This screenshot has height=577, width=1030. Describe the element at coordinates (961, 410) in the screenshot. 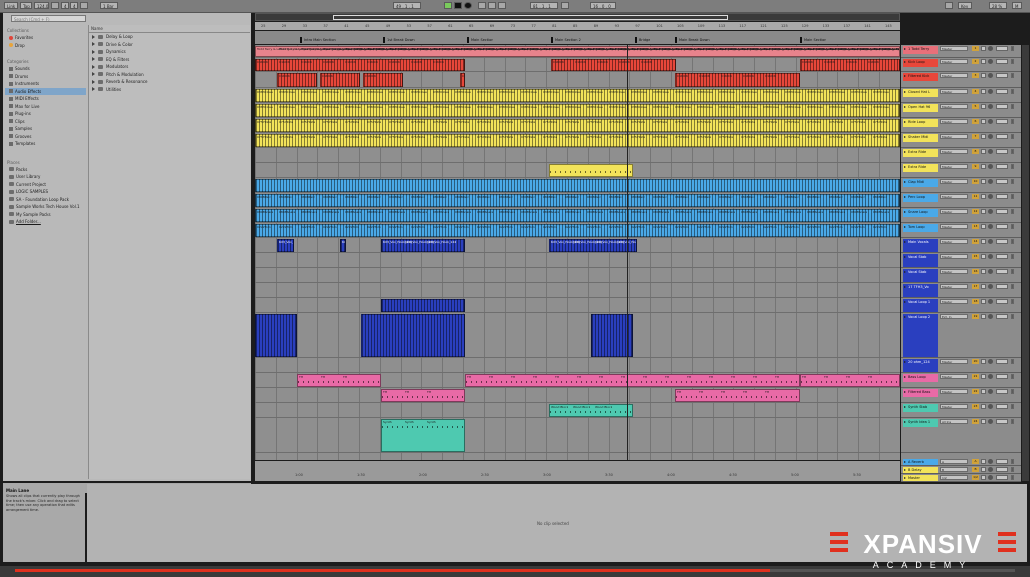

I see `track-header: Synth Stab Master 23` at that location.